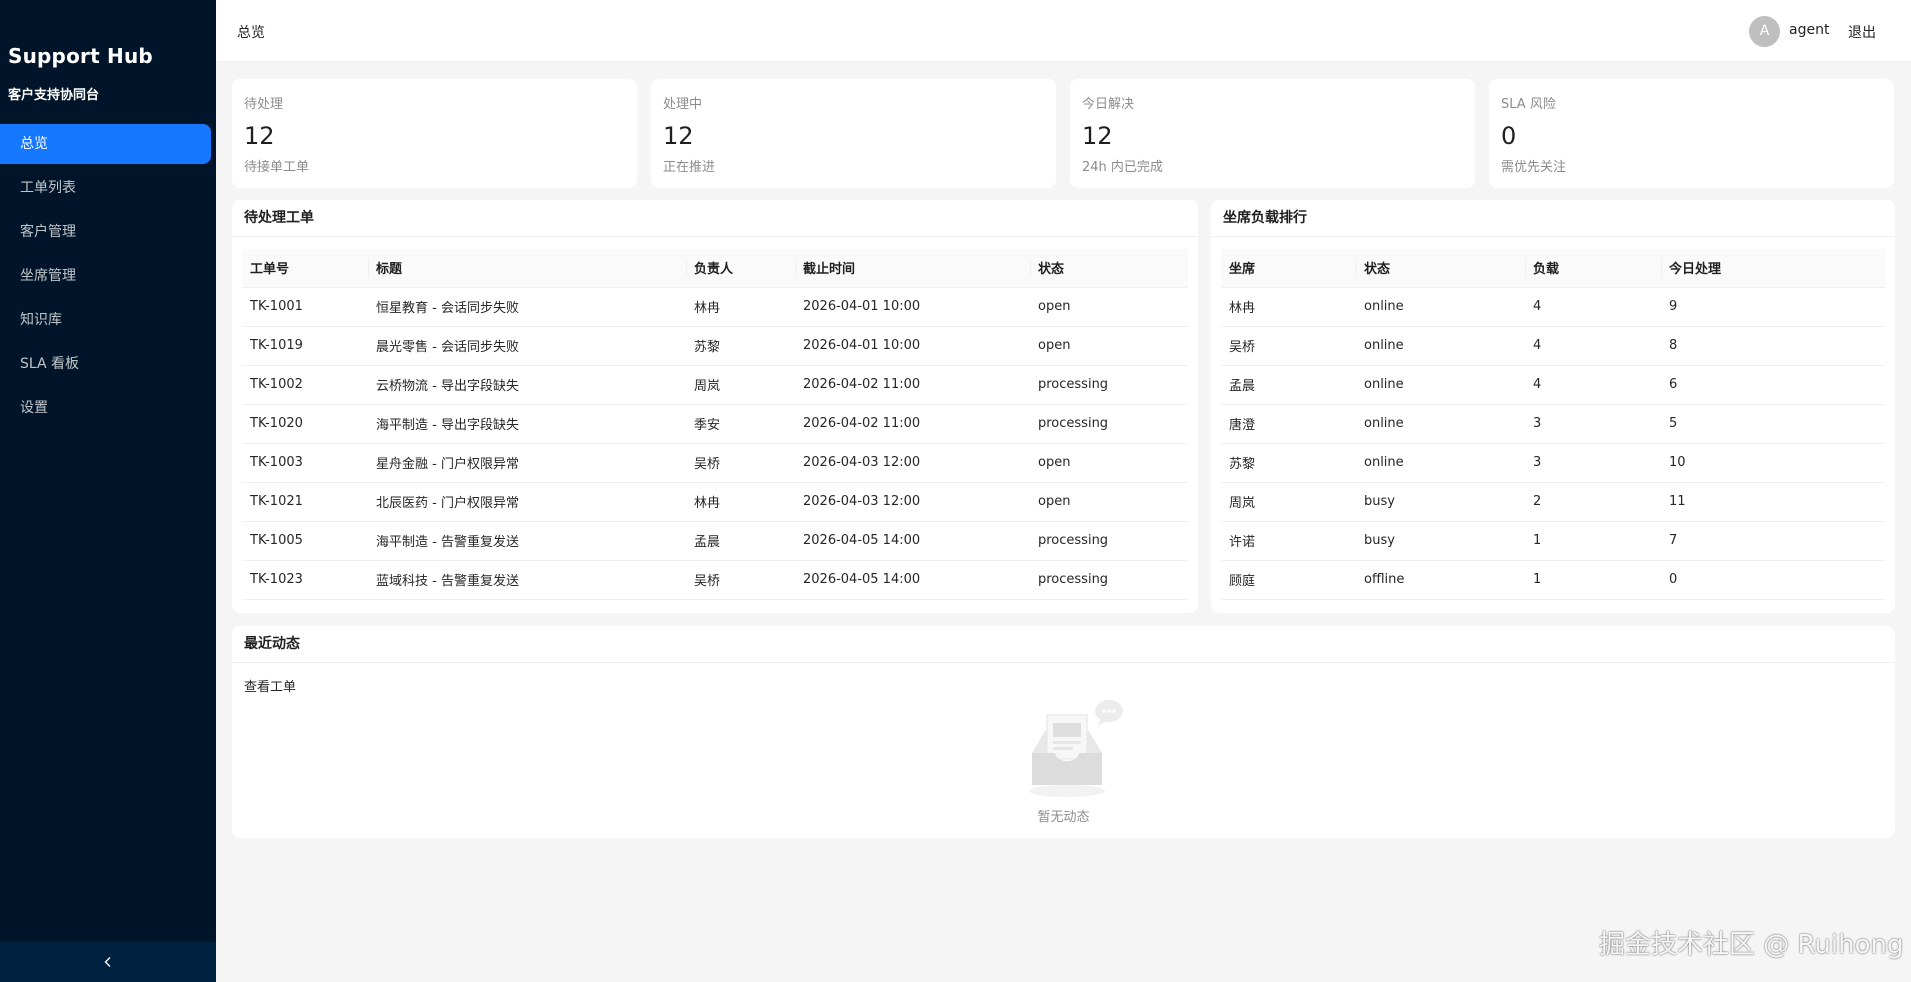  What do you see at coordinates (105, 144) in the screenshot?
I see `sidebar-item-overview: 总览` at bounding box center [105, 144].